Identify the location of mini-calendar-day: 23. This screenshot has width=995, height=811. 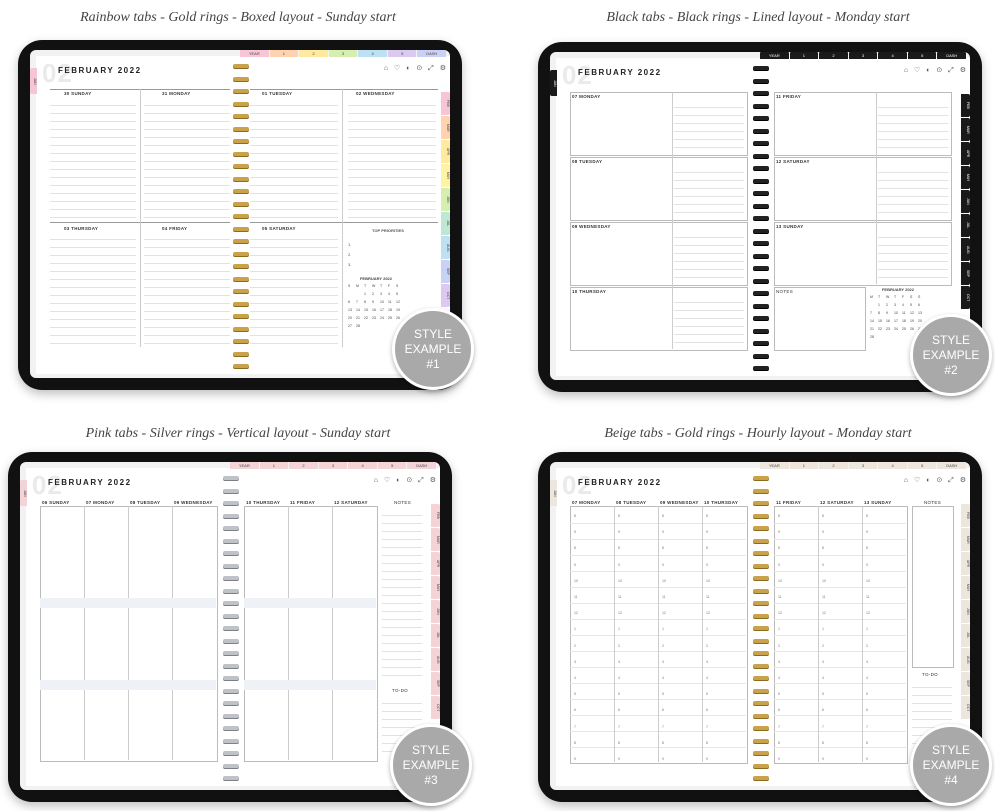
(376, 318).